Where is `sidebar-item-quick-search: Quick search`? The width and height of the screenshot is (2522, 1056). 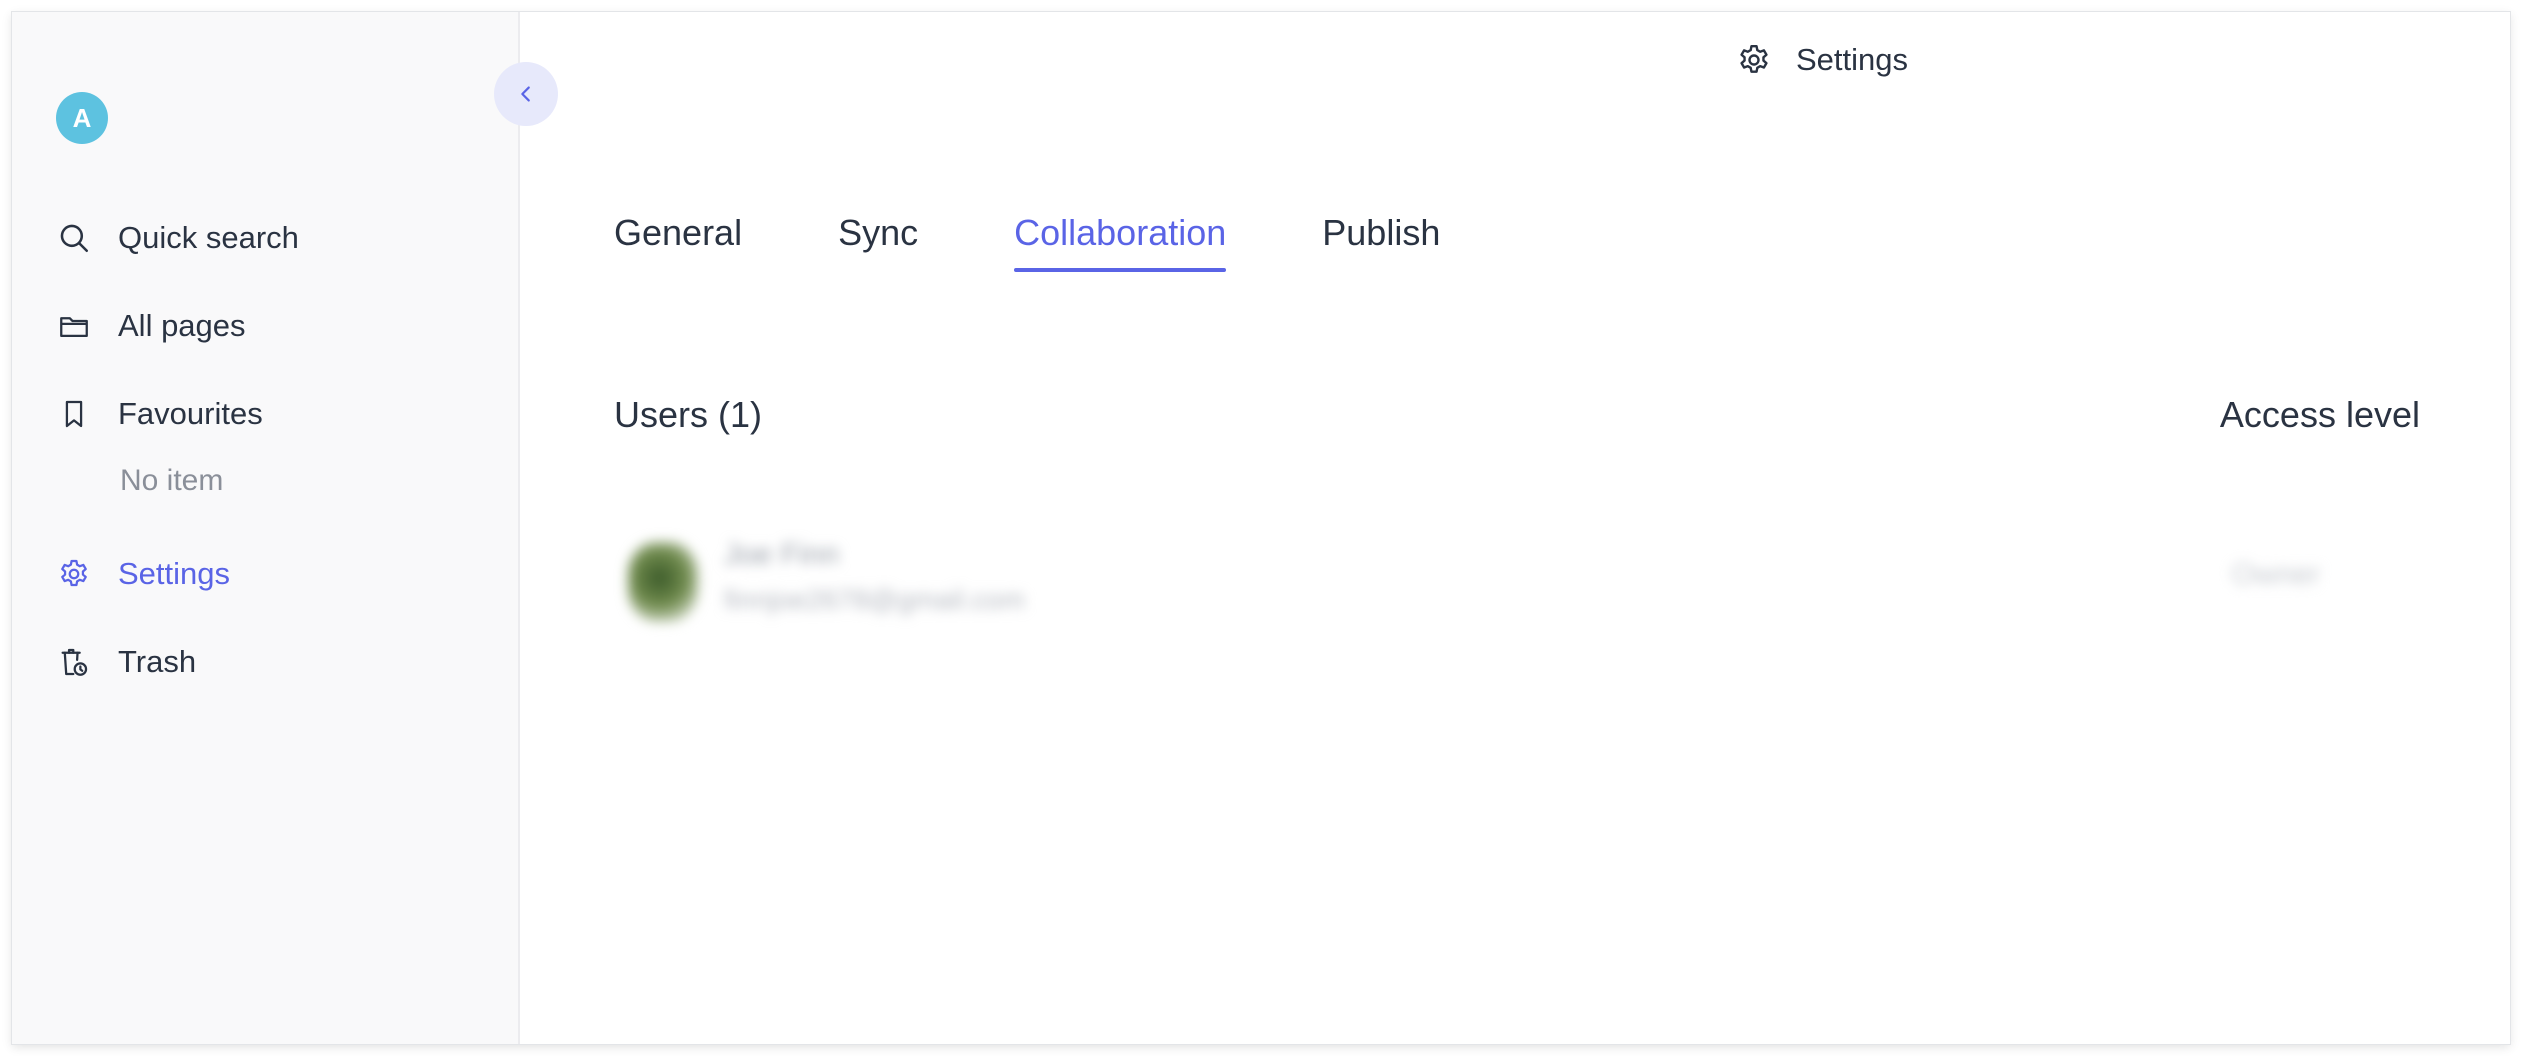
sidebar-item-quick-search: Quick search is located at coordinates (274, 238).